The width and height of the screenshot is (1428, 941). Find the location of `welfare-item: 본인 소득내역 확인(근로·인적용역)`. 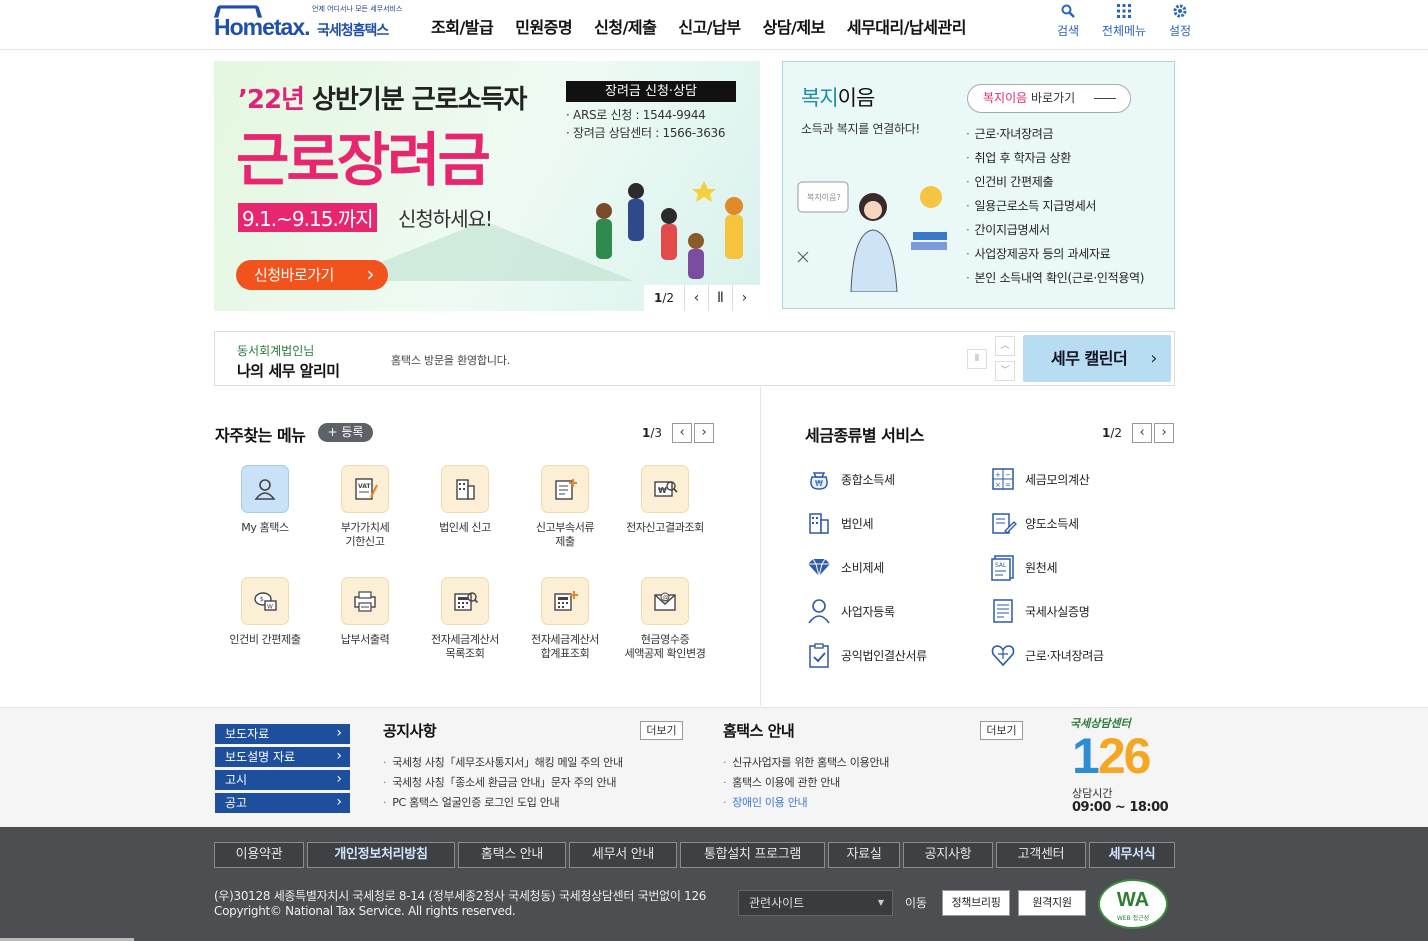

welfare-item: 본인 소득내역 확인(근로·인적용역) is located at coordinates (1055, 278).